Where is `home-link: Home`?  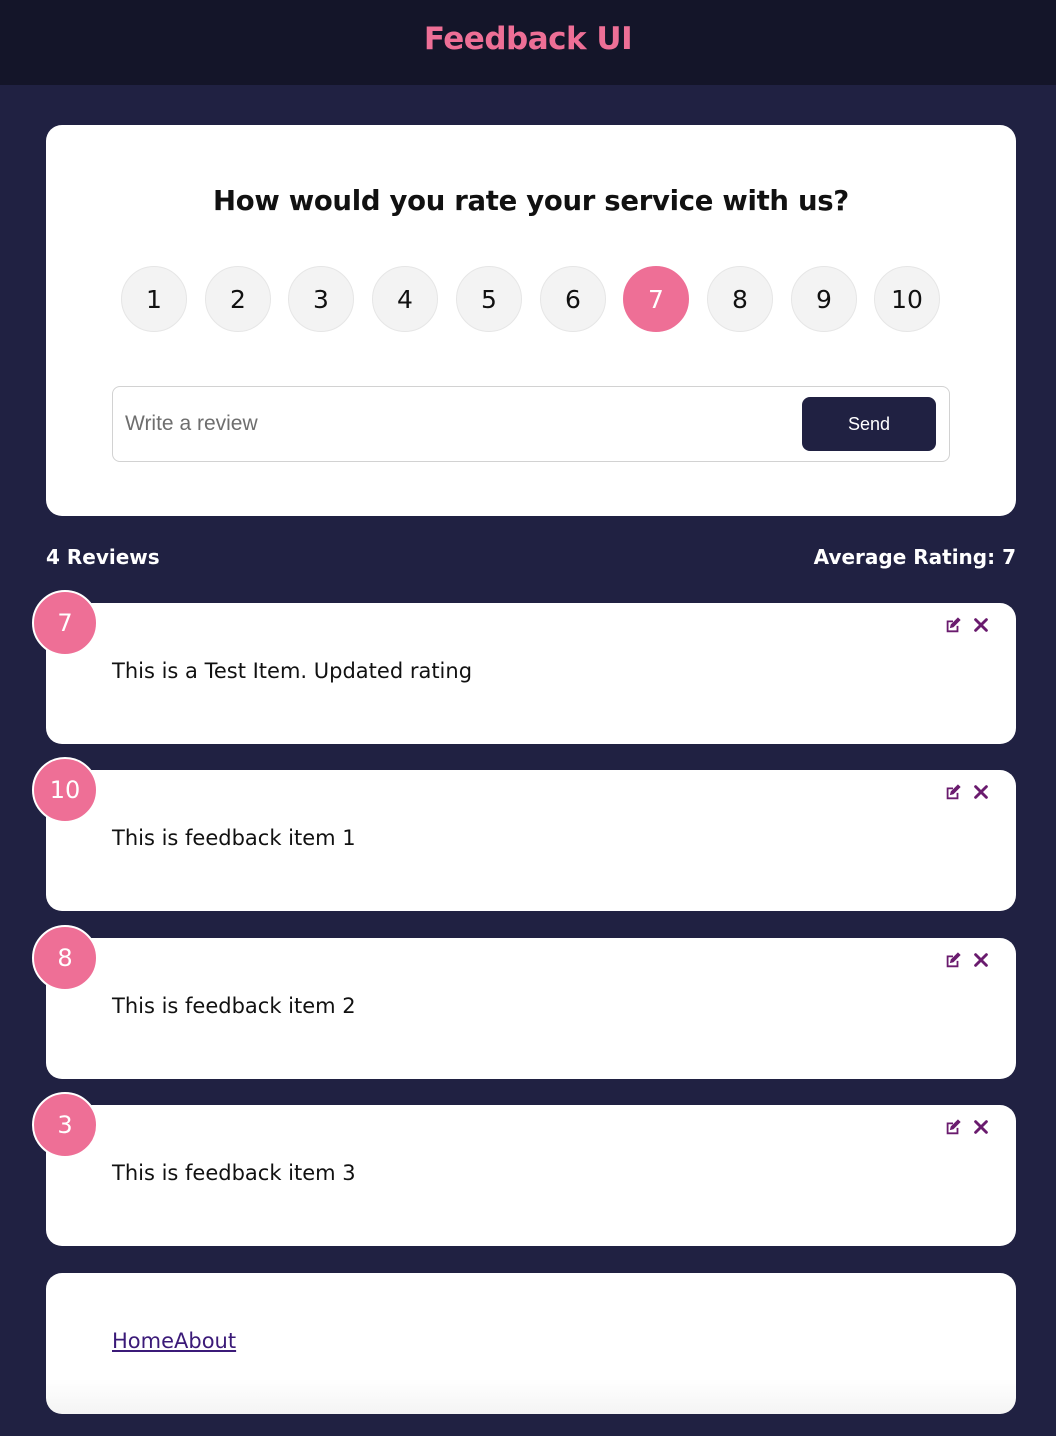
home-link: Home is located at coordinates (143, 1341).